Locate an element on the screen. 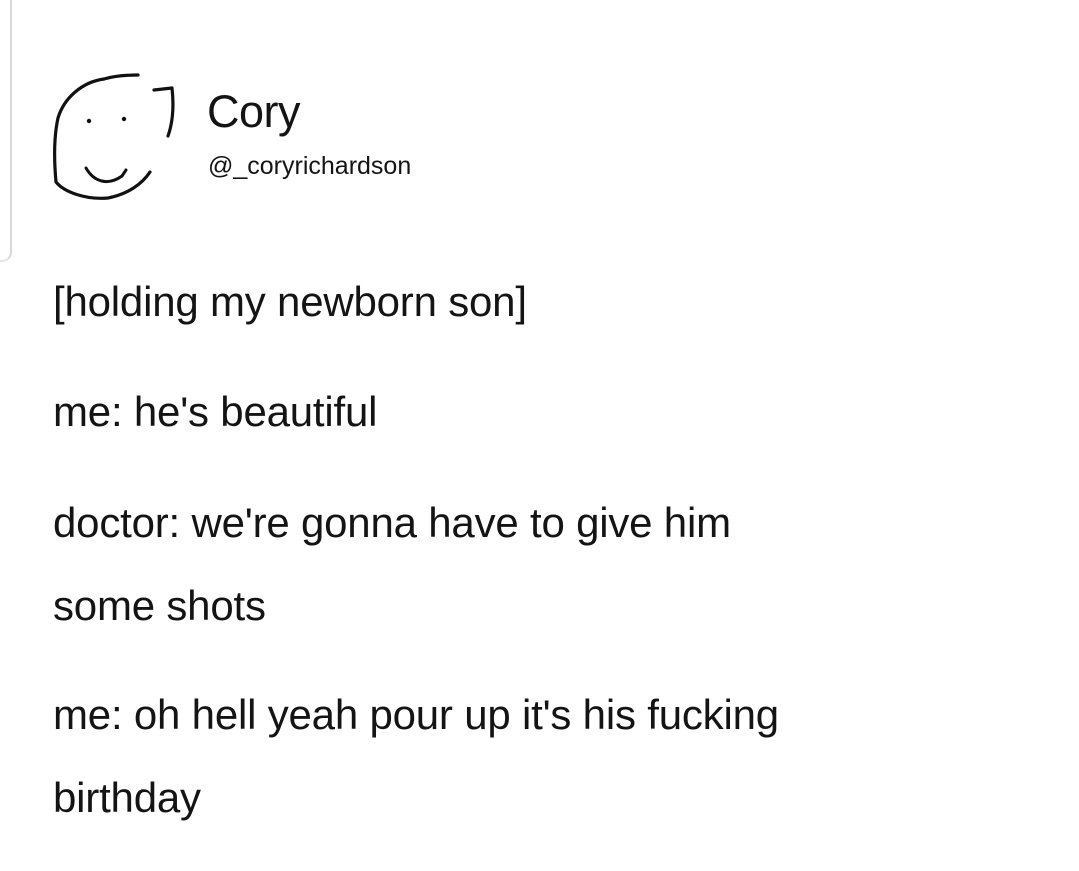 This screenshot has height=871, width=1079. previous-screen-edge is located at coordinates (6, 131).